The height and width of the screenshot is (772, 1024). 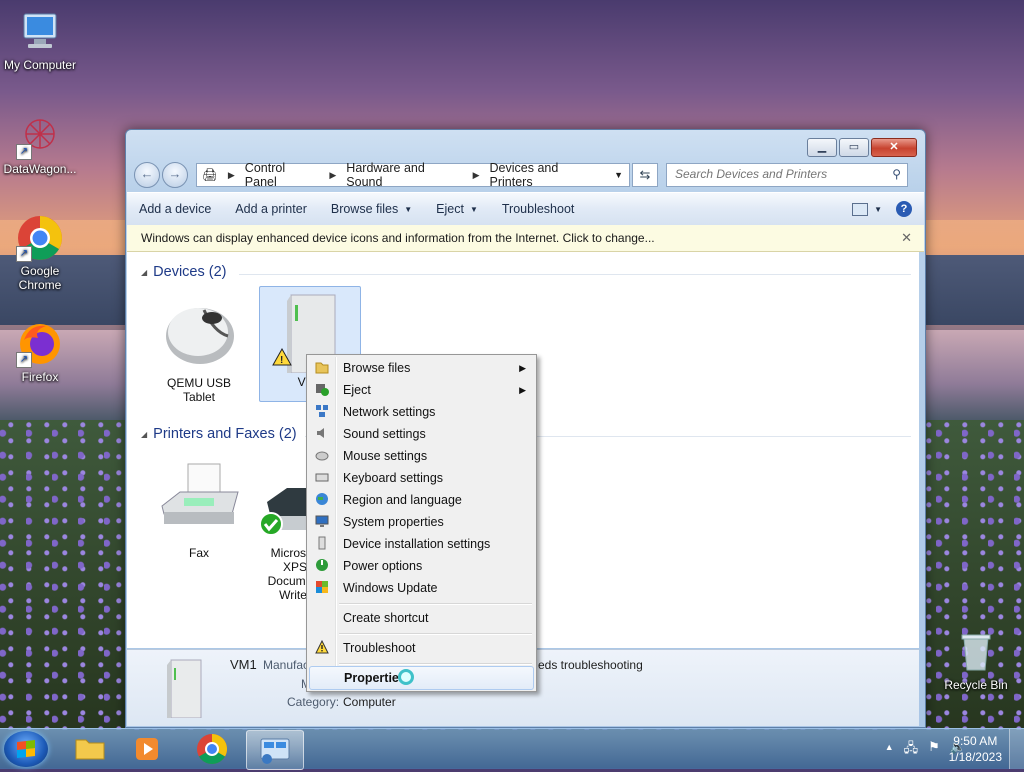 I want to click on group-header-devices: ◢ Devices (2), so click(x=183, y=272).